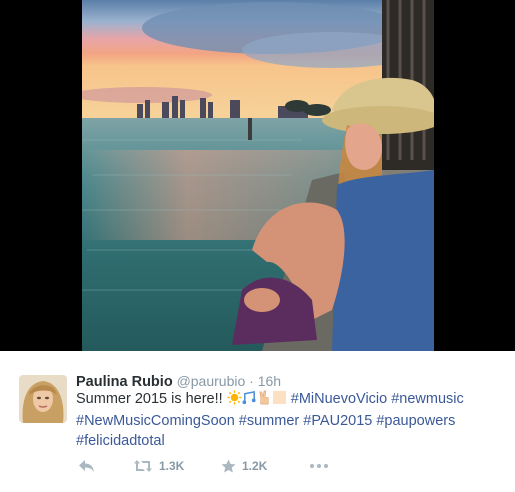  What do you see at coordinates (269, 421) in the screenshot?
I see `hashtag: #summer` at bounding box center [269, 421].